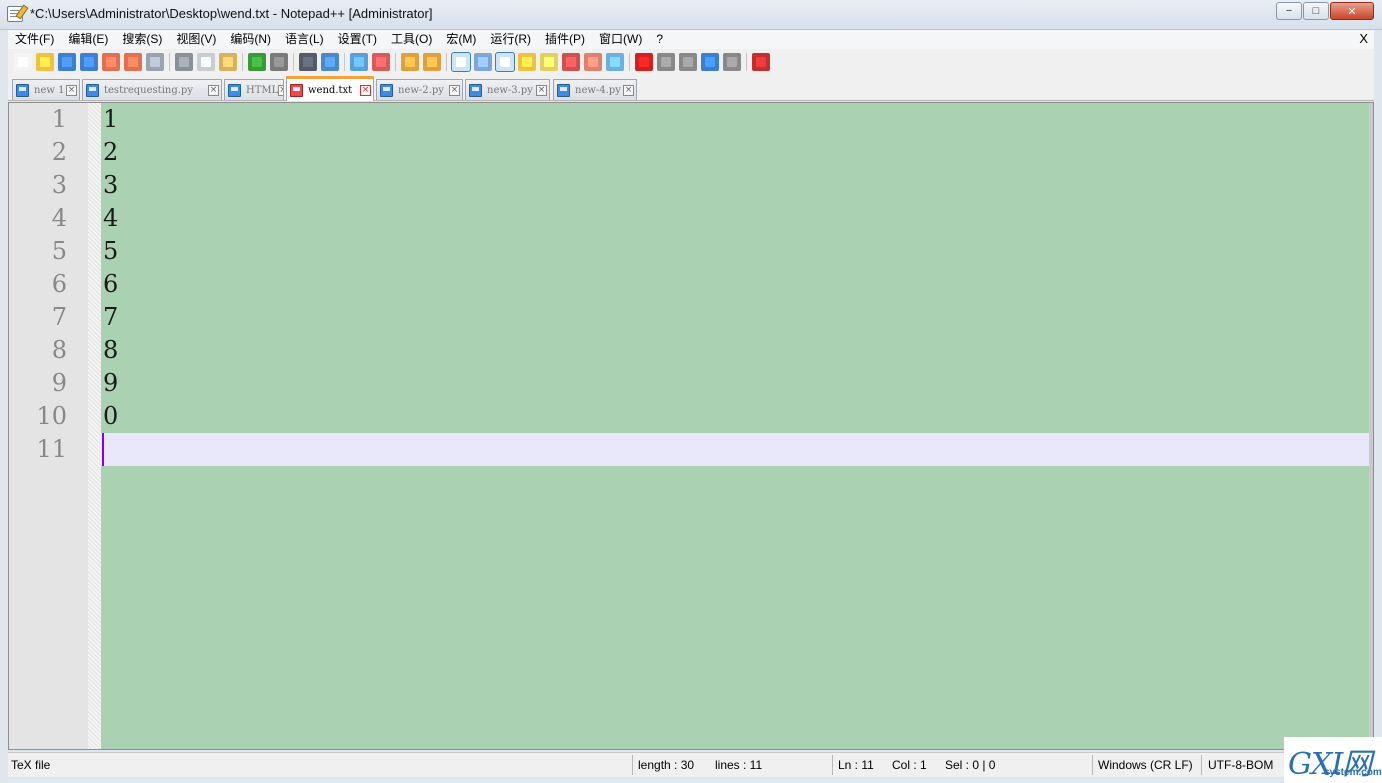  What do you see at coordinates (308, 62) in the screenshot?
I see `find-icon` at bounding box center [308, 62].